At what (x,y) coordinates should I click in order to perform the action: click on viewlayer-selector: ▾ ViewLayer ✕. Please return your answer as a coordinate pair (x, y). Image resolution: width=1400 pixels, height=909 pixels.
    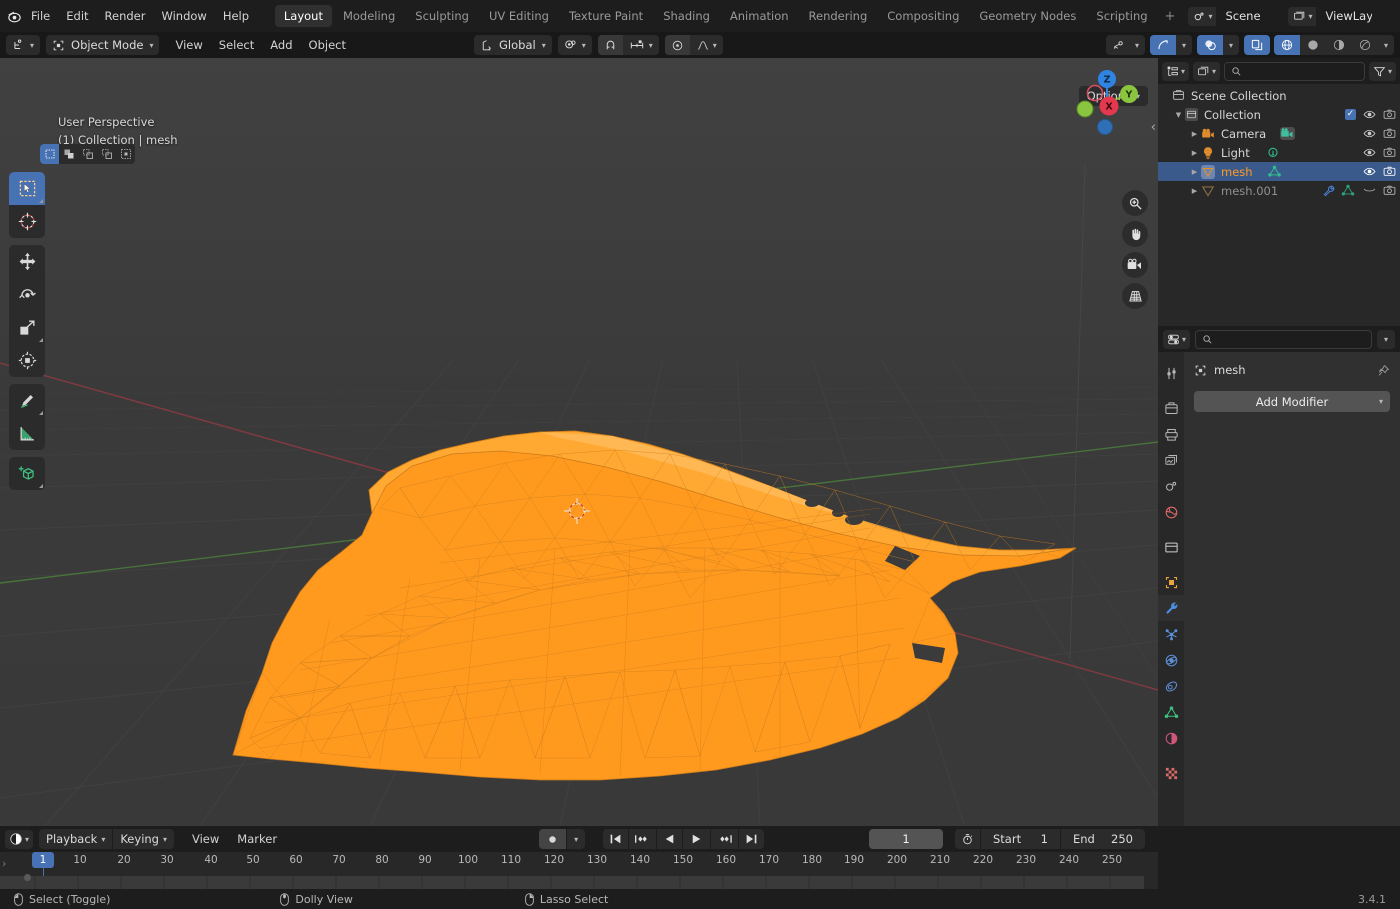
    Looking at the image, I should click on (1330, 16).